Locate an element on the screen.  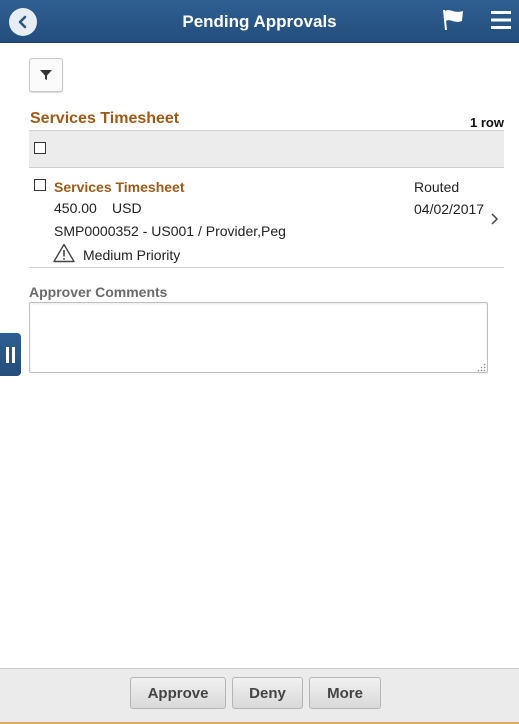
hamburger-menu-icon is located at coordinates (501, 20).